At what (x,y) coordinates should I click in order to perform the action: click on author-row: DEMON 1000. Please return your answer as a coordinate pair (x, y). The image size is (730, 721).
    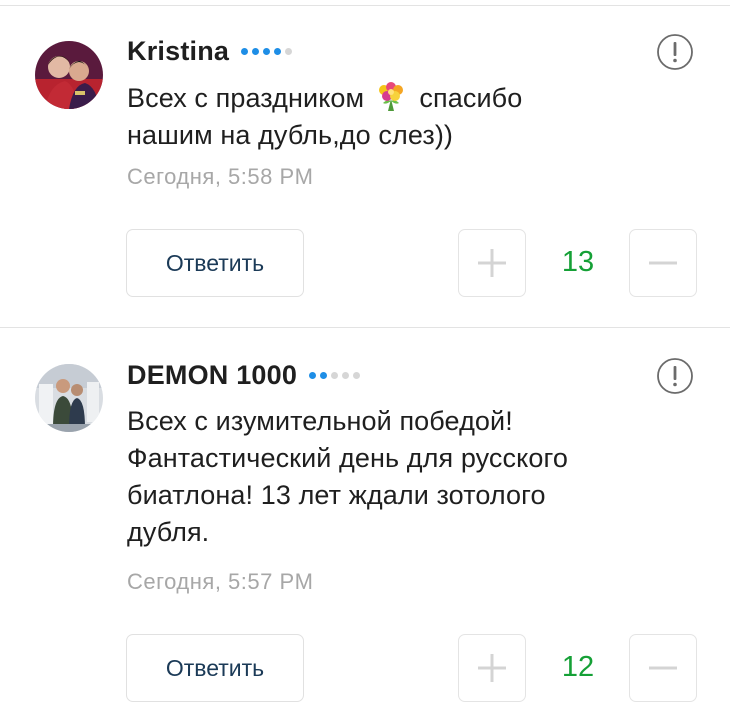
    Looking at the image, I should click on (244, 375).